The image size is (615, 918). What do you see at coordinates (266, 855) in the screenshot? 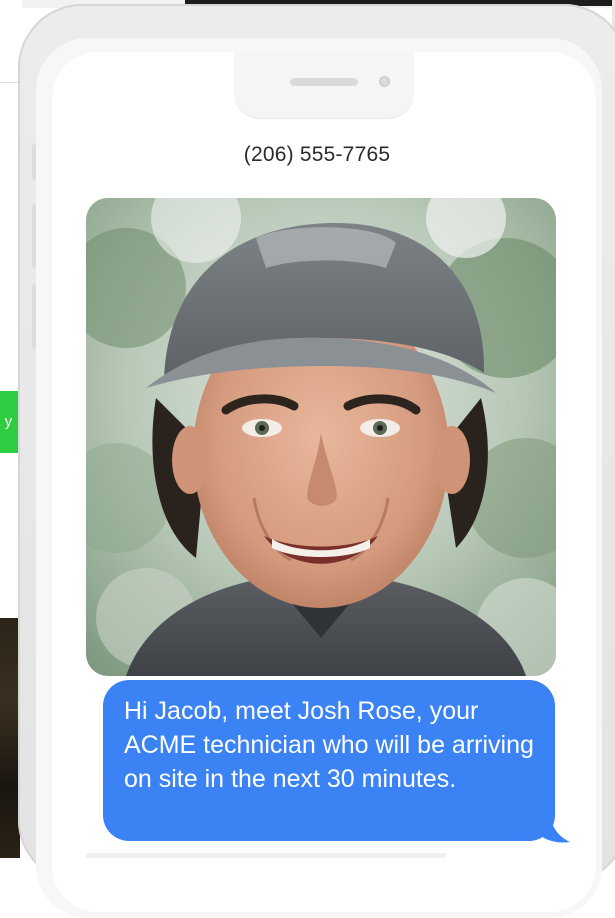
I see `next-message-hint` at bounding box center [266, 855].